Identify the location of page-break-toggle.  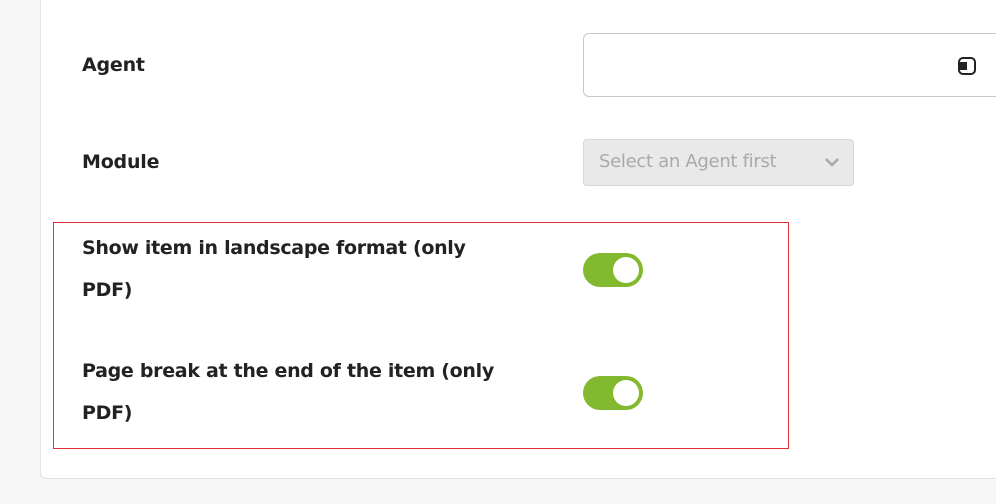
(613, 393).